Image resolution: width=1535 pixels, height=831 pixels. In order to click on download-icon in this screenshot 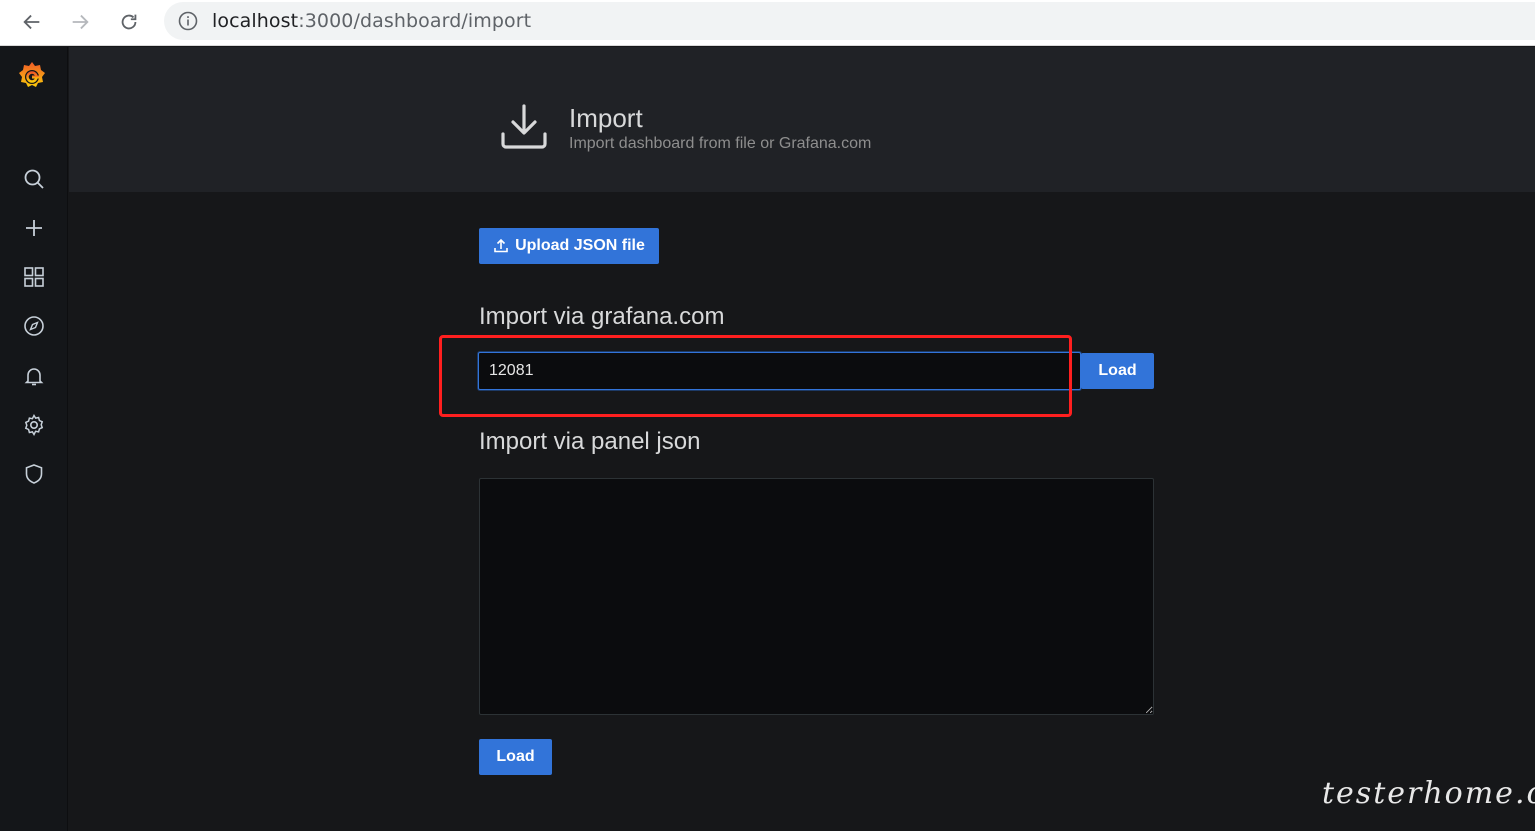, I will do `click(524, 126)`.